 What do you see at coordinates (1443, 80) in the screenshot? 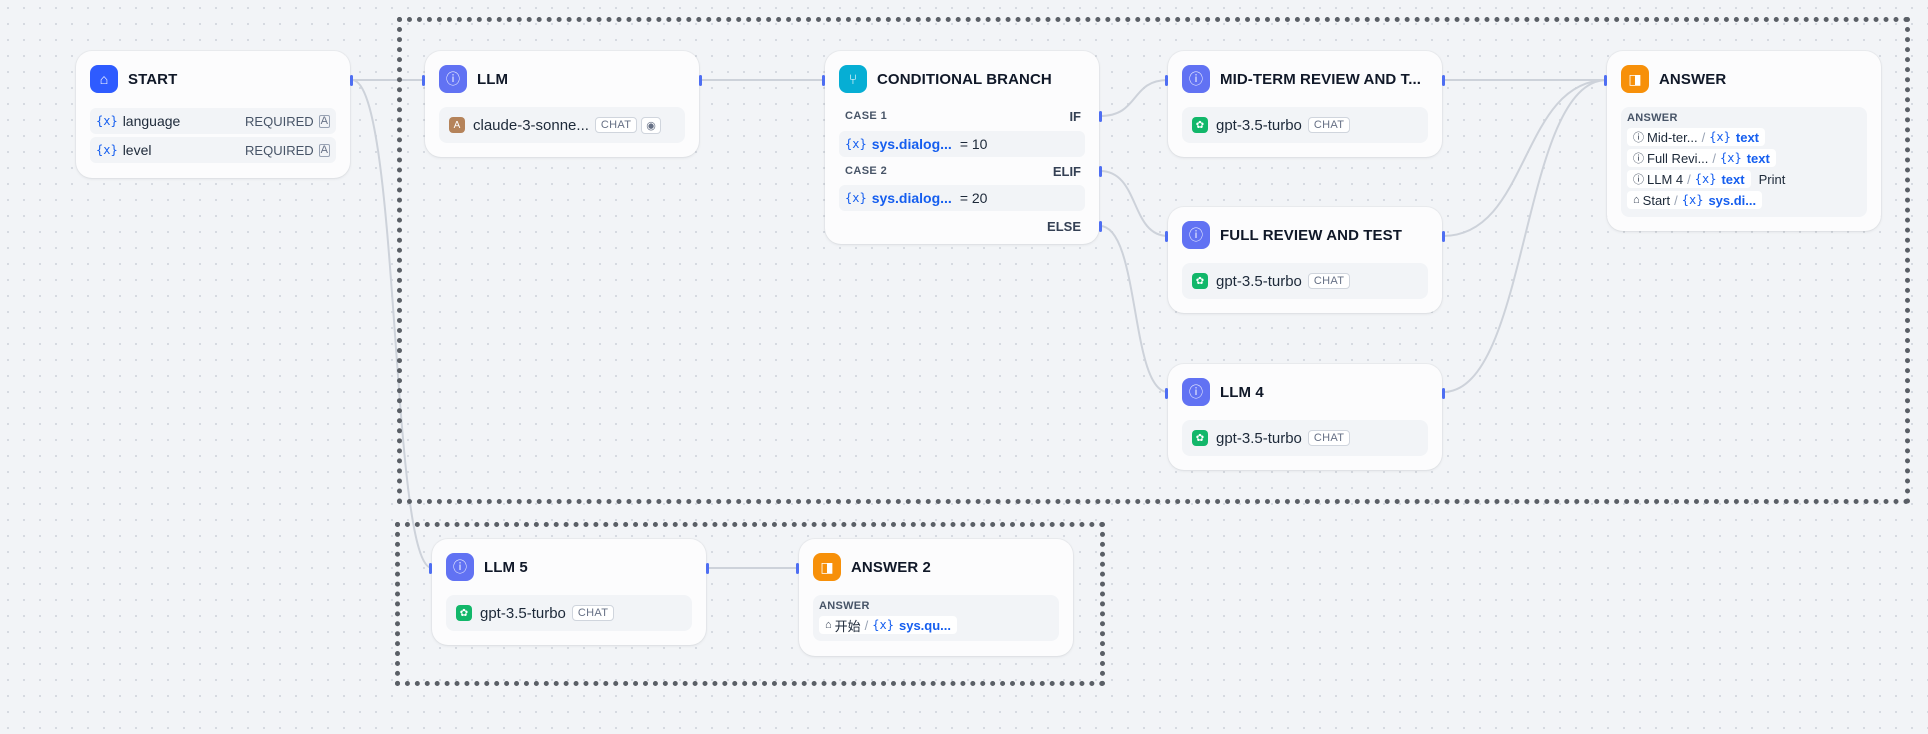
I see `midterm-output-handle` at bounding box center [1443, 80].